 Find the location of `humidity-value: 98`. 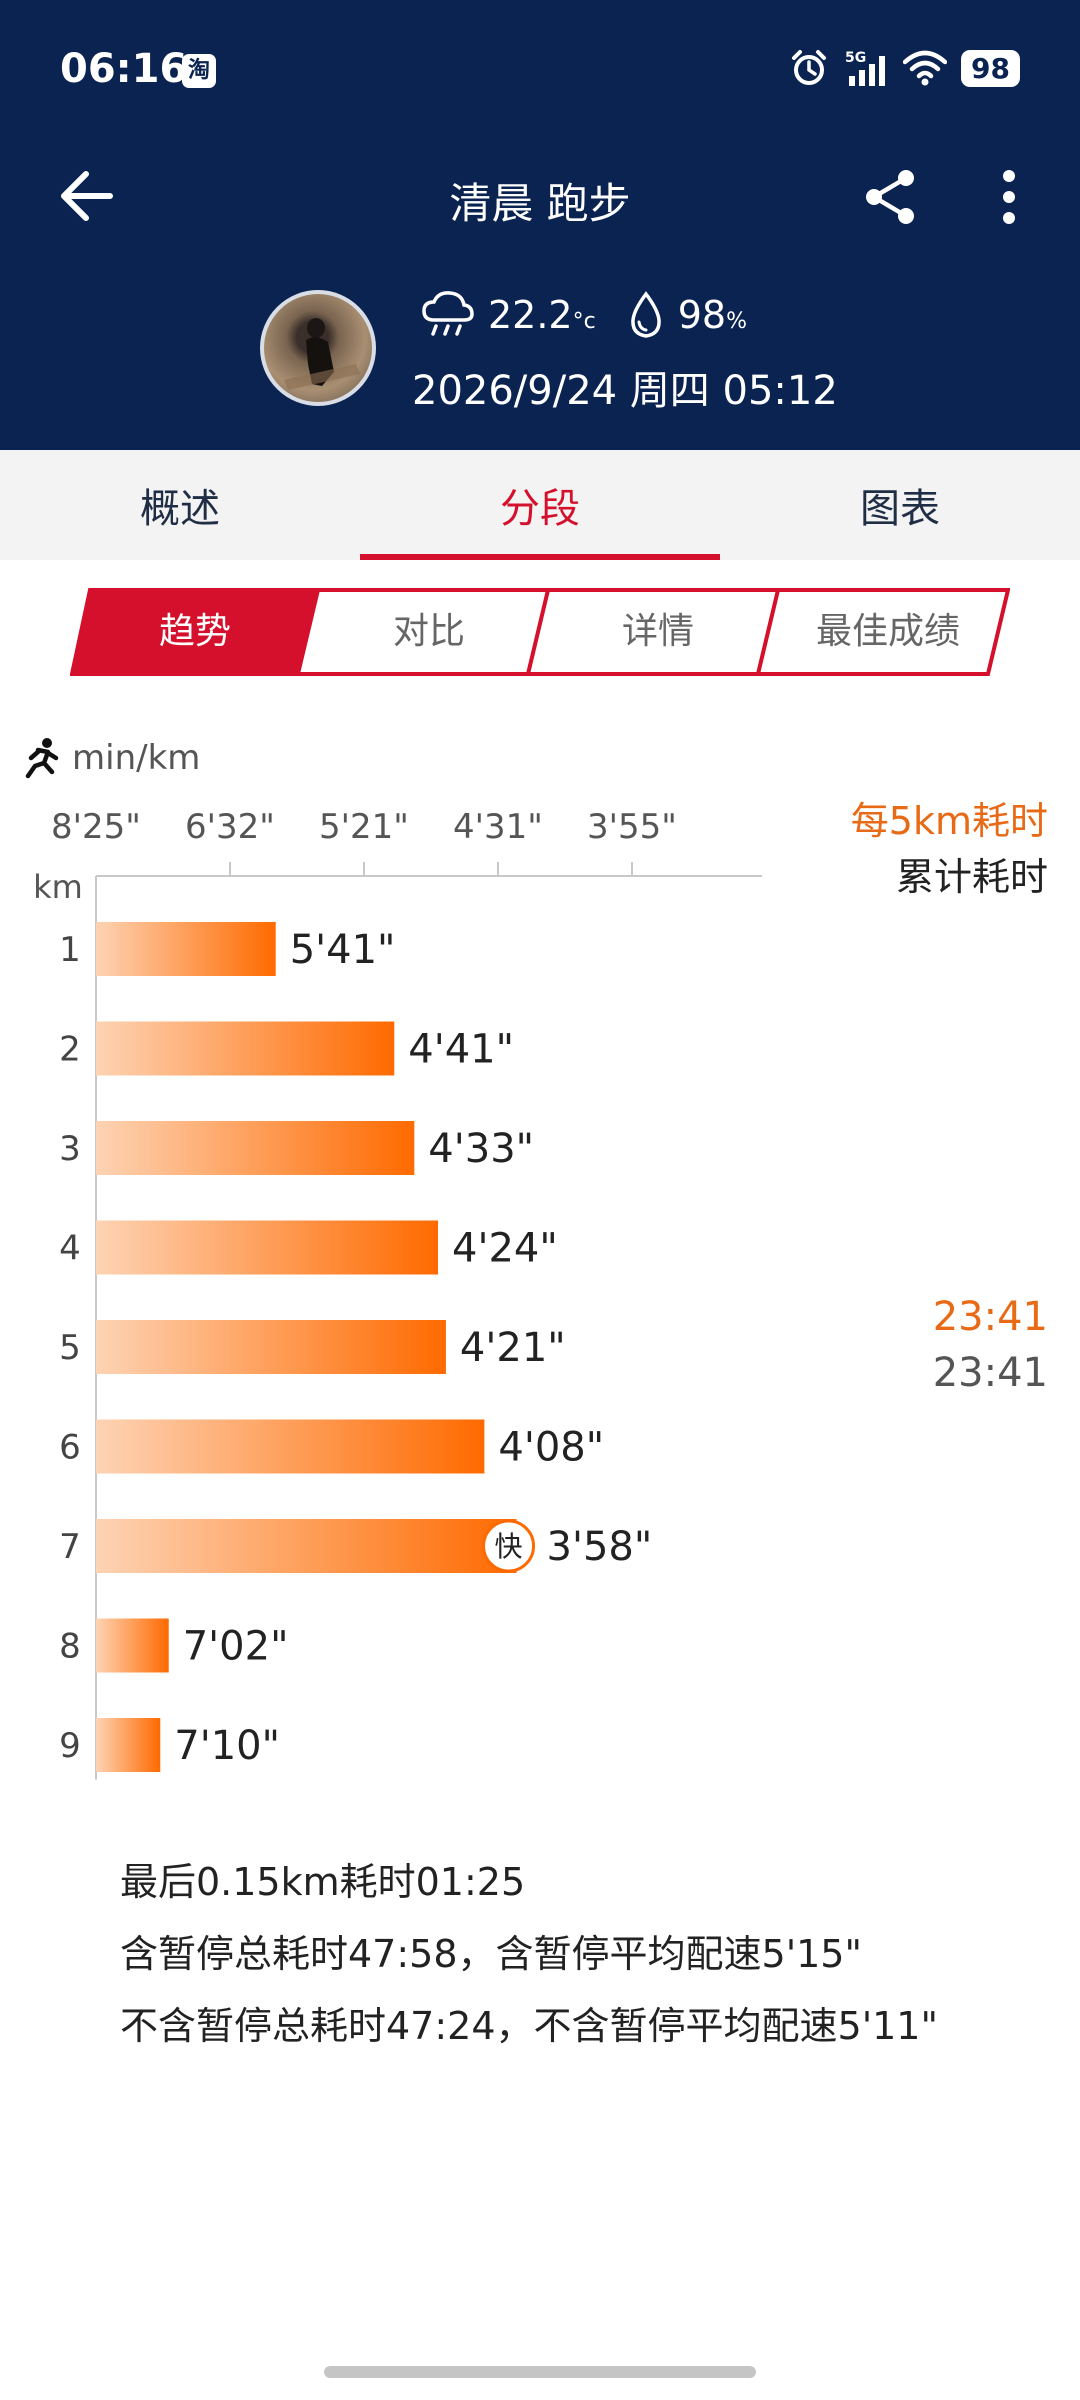

humidity-value: 98 is located at coordinates (702, 315).